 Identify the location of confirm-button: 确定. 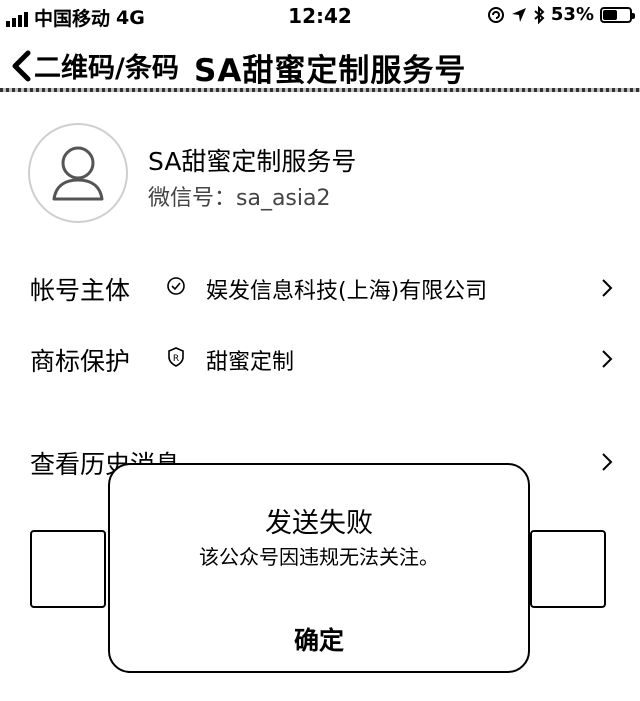
(319, 639).